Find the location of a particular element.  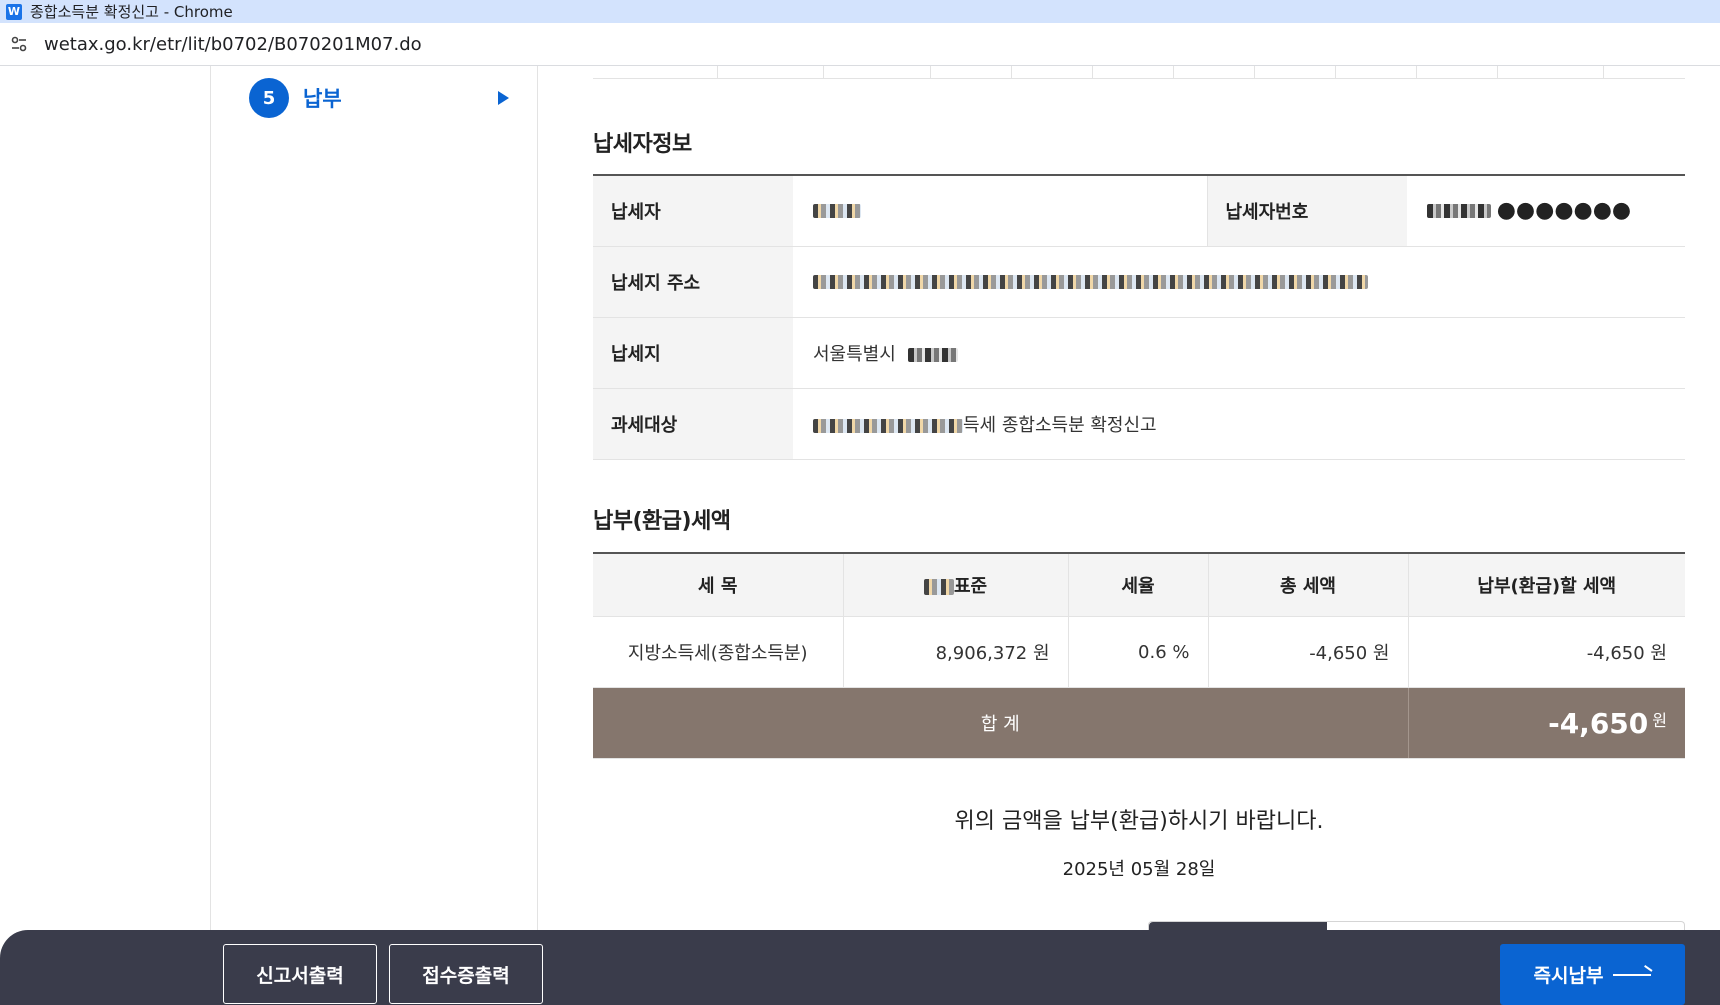

print-receipt-button: 접수증출력 is located at coordinates (466, 974).